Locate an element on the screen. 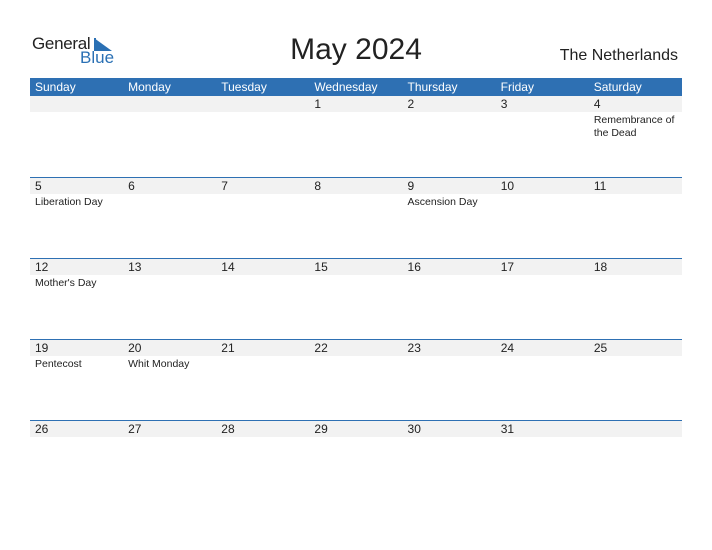  day-number: 16 is located at coordinates (414, 267).